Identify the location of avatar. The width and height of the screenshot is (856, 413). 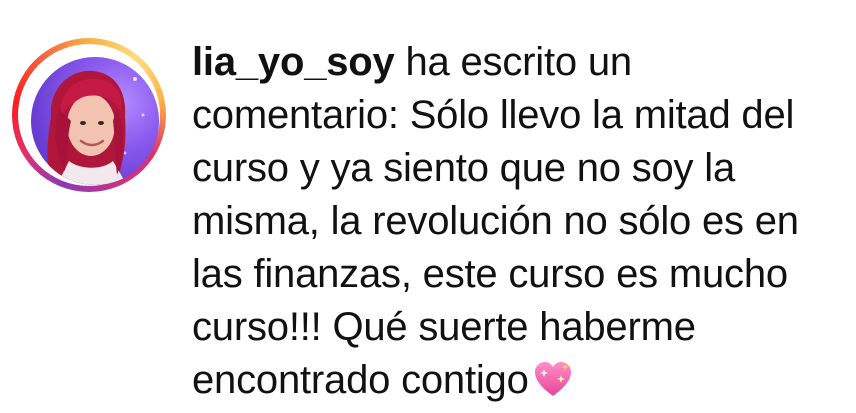
(95, 121).